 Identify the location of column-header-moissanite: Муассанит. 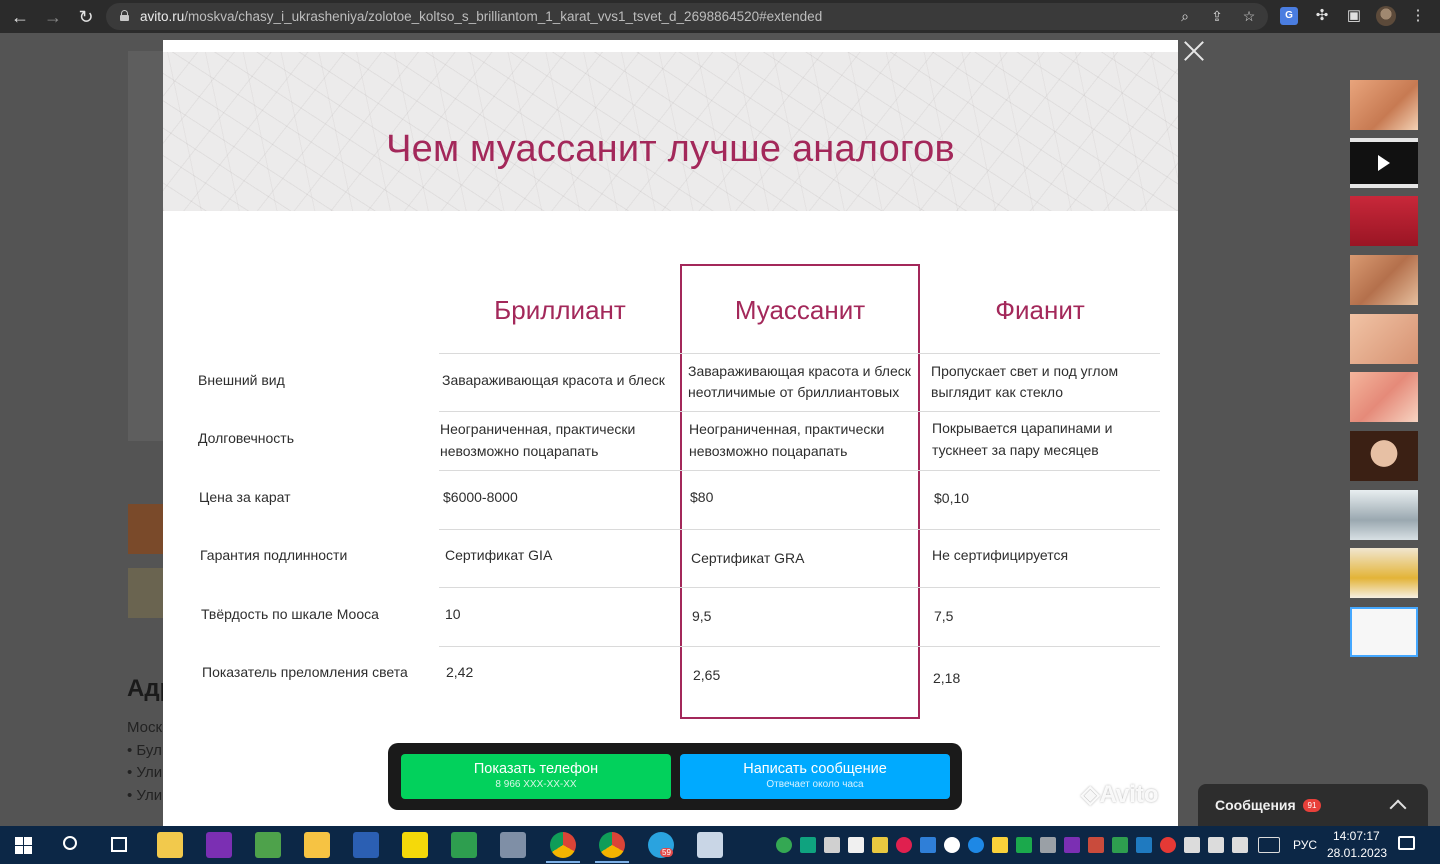
(800, 310).